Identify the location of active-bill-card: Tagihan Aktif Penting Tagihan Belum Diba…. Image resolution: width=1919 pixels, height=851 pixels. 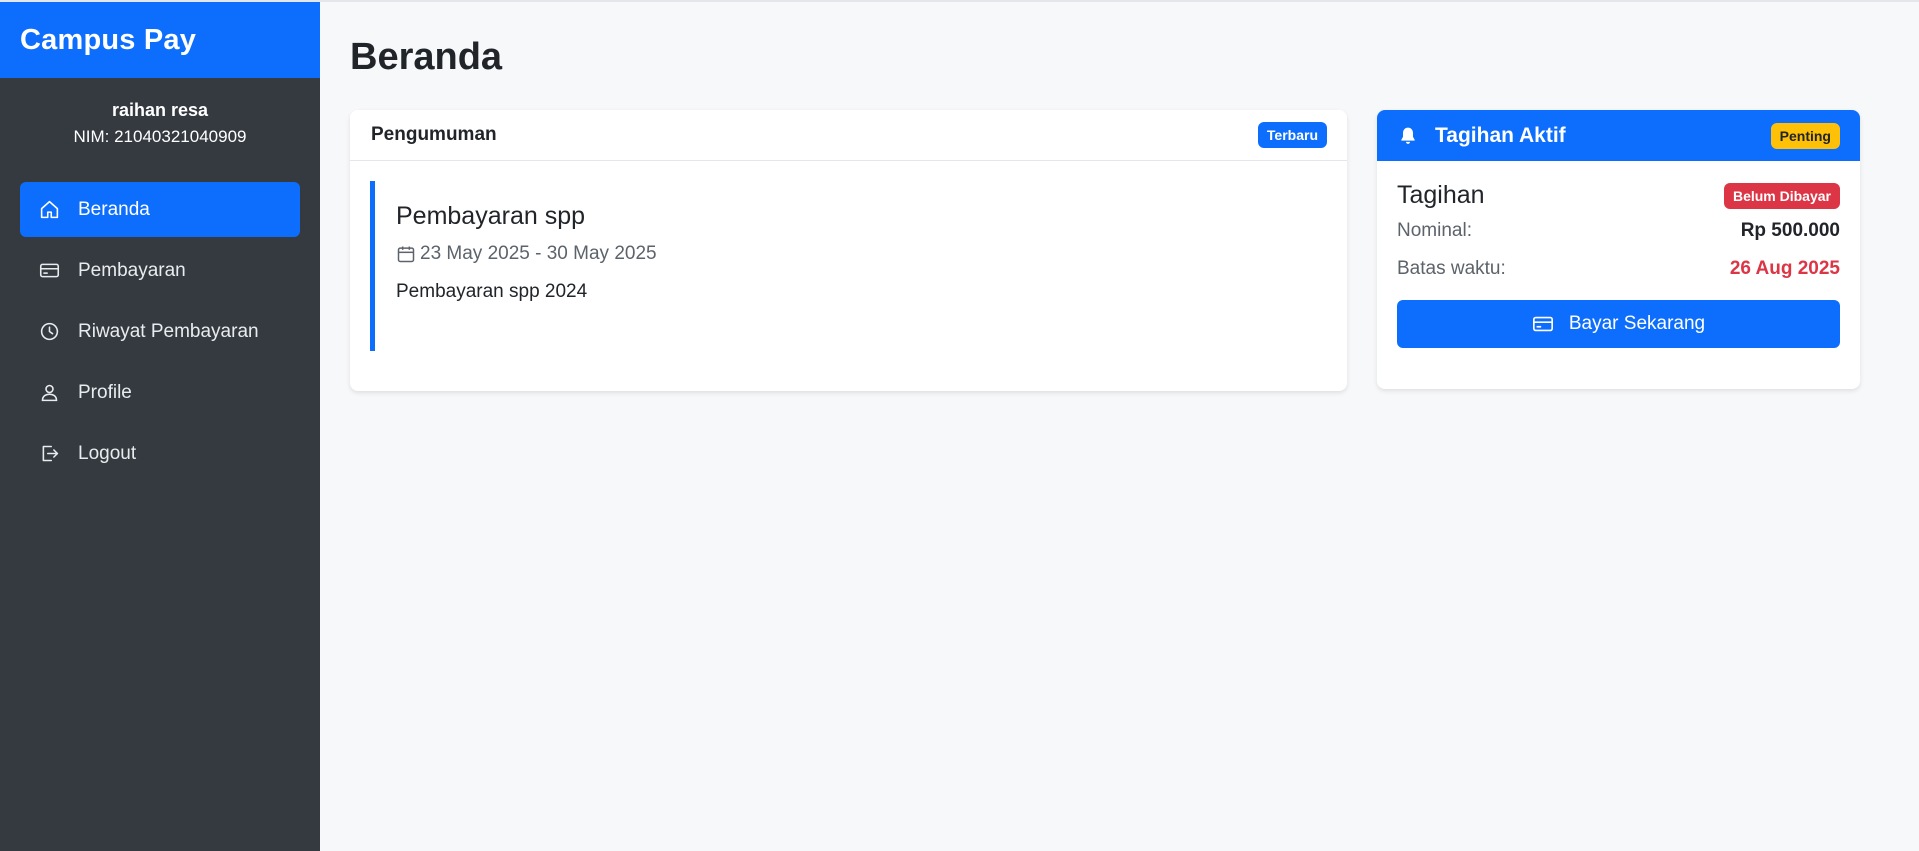
(1618, 249).